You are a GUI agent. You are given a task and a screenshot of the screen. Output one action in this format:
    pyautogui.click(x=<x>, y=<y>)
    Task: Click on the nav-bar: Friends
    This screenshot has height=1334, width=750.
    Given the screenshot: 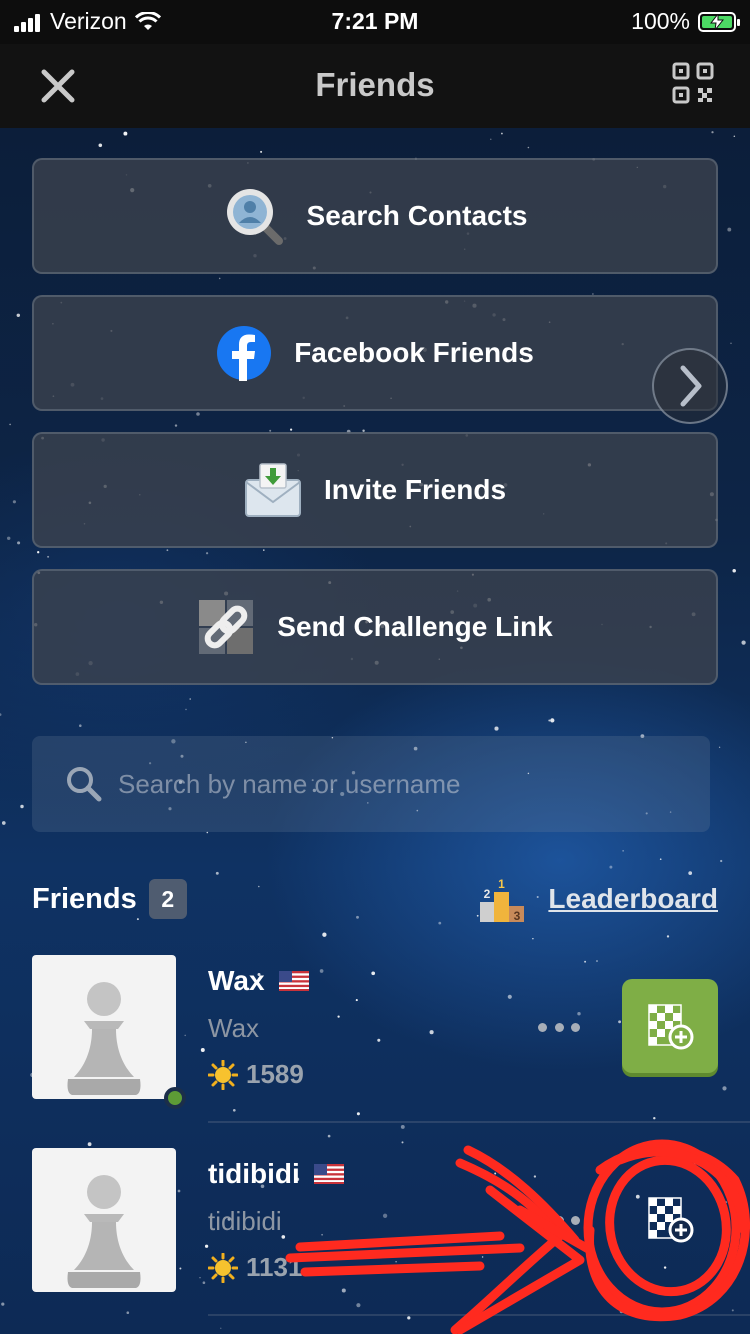 What is the action you would take?
    pyautogui.click(x=375, y=86)
    